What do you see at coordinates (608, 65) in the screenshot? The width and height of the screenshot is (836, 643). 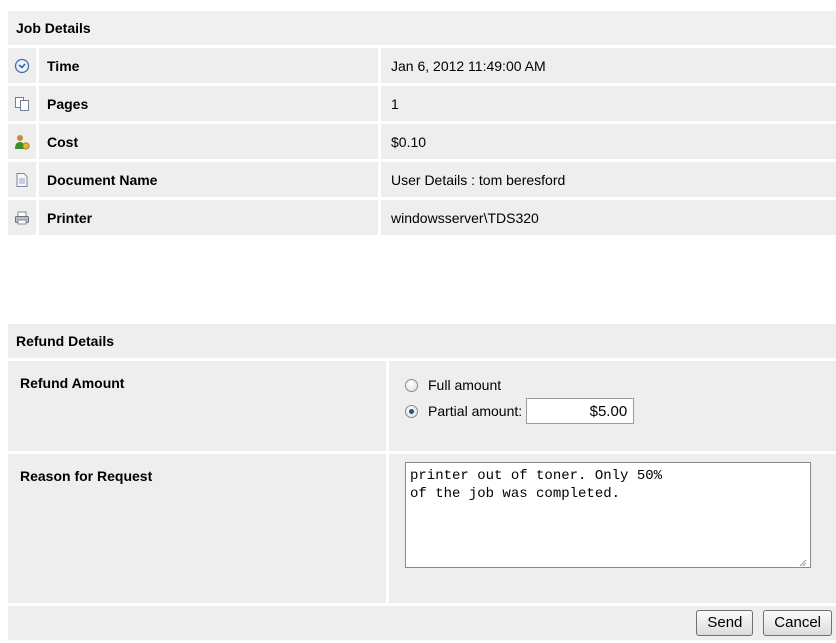 I see `time-value: Jan 6, 2012 11:49:00 AM` at bounding box center [608, 65].